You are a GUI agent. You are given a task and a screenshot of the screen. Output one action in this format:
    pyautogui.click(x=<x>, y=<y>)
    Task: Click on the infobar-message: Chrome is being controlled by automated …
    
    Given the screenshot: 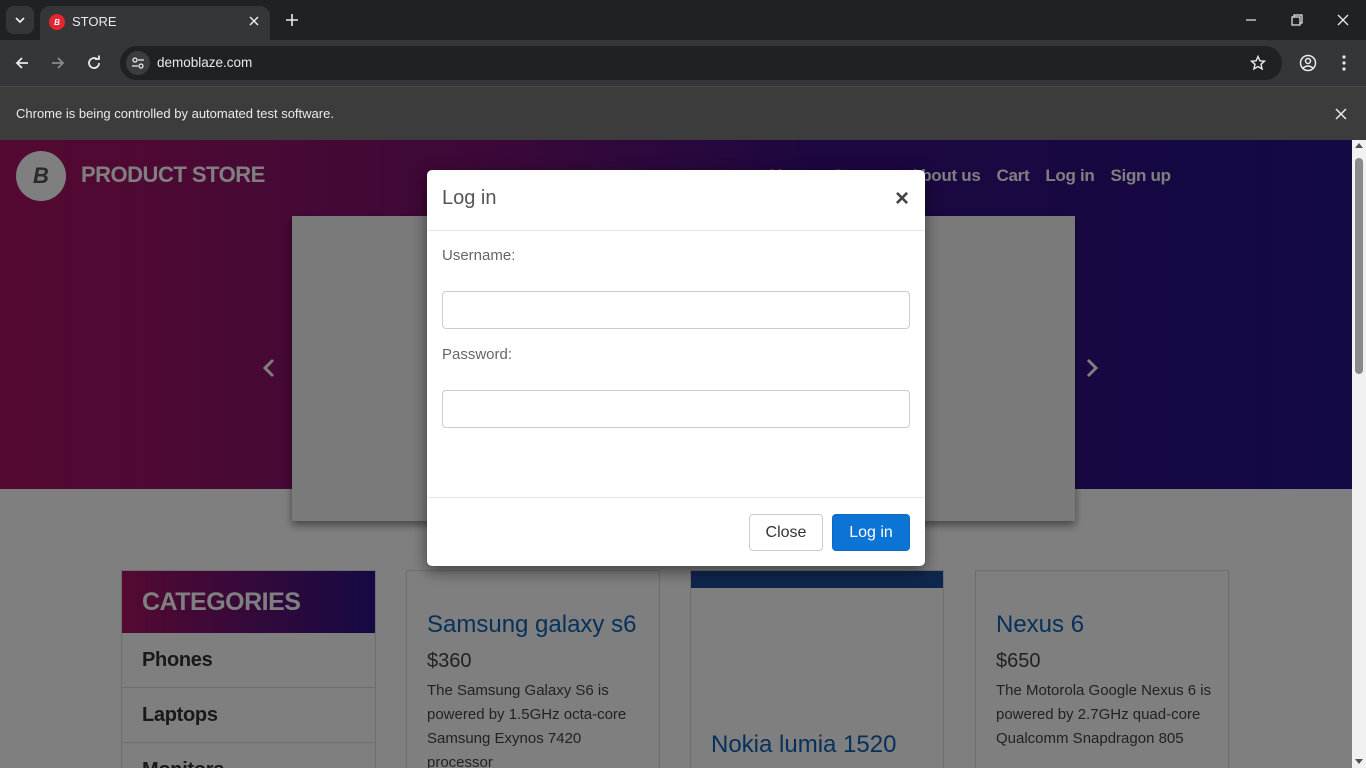 What is the action you would take?
    pyautogui.click(x=175, y=113)
    